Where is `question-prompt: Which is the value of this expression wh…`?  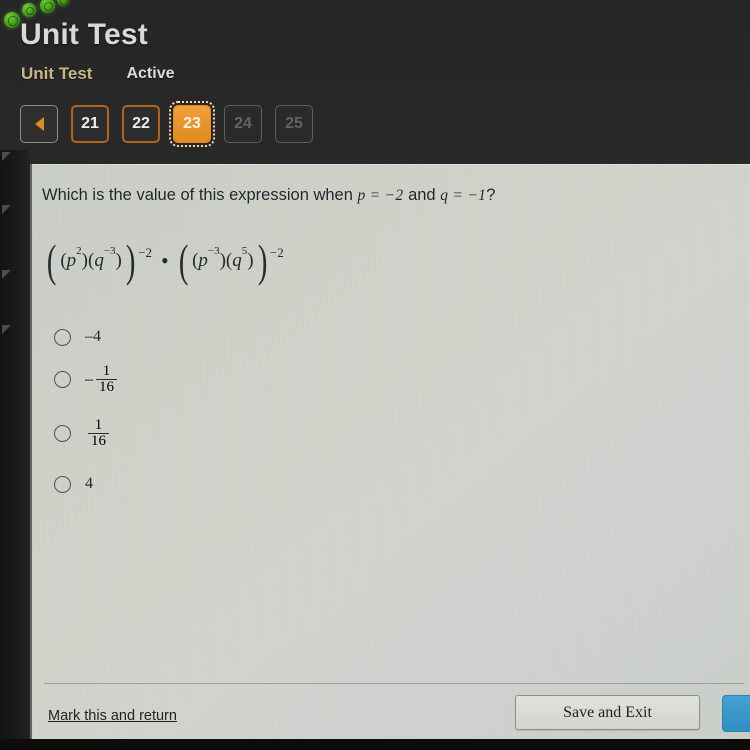
question-prompt: Which is the value of this expression wh… is located at coordinates (268, 195).